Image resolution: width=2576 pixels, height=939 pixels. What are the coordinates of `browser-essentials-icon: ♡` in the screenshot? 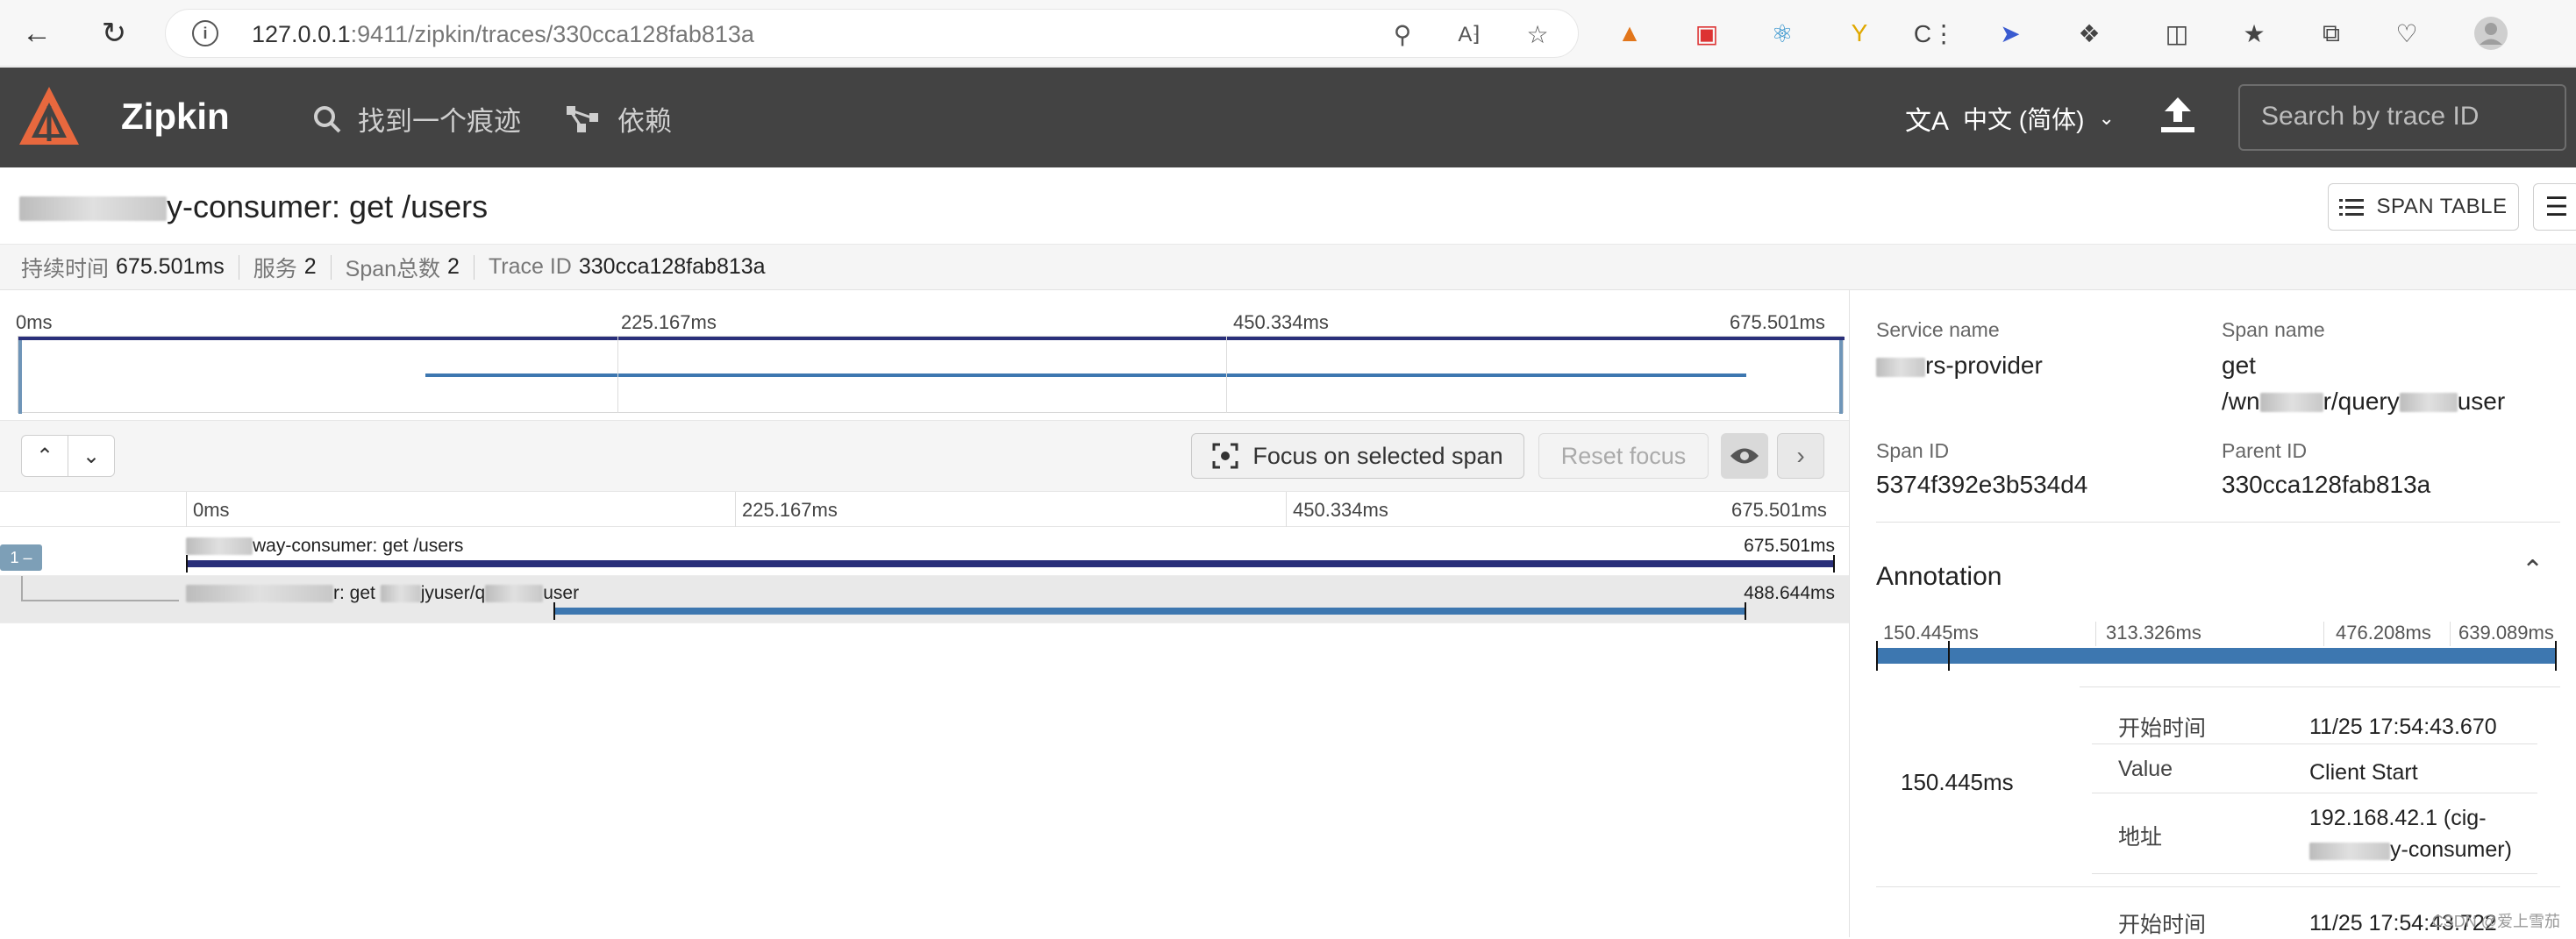 It's located at (2407, 34).